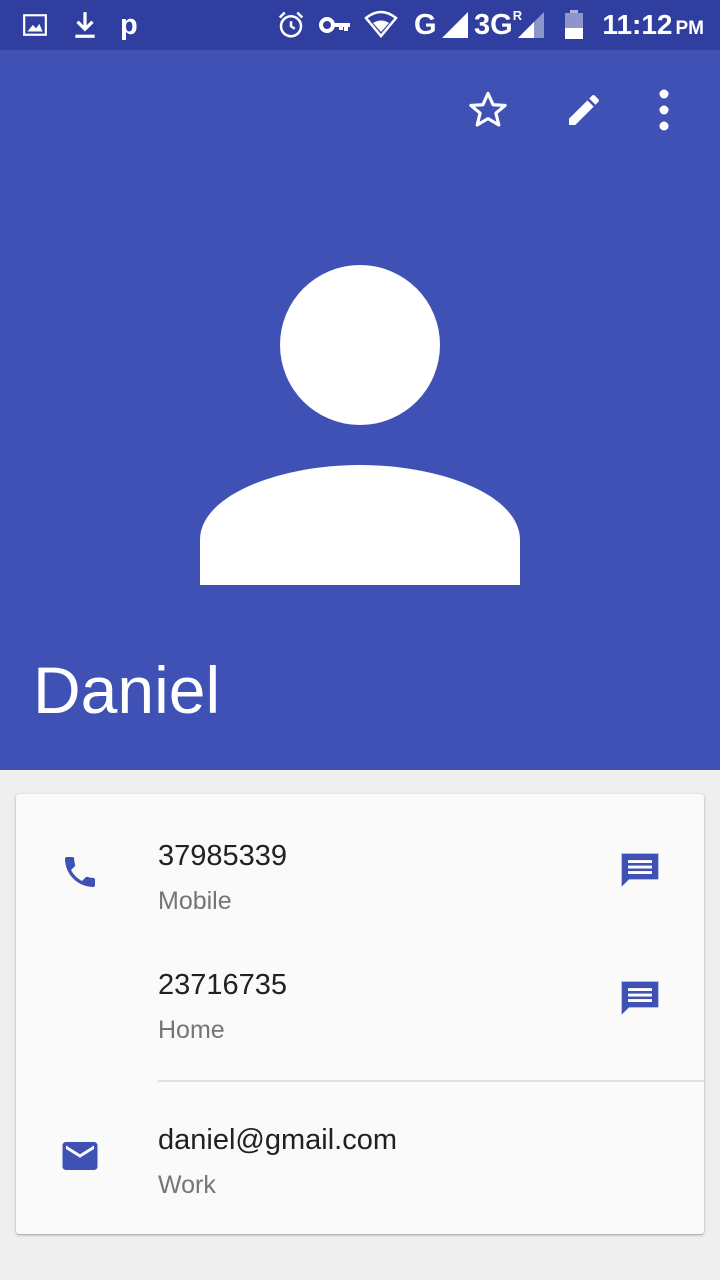 The width and height of the screenshot is (720, 1280). I want to click on clock-ampm: PM, so click(690, 28).